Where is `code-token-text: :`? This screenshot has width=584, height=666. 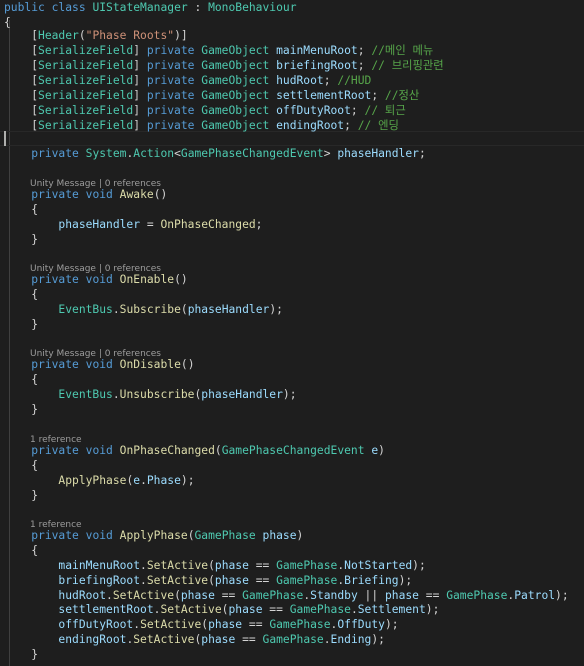 code-token-text: : is located at coordinates (198, 7).